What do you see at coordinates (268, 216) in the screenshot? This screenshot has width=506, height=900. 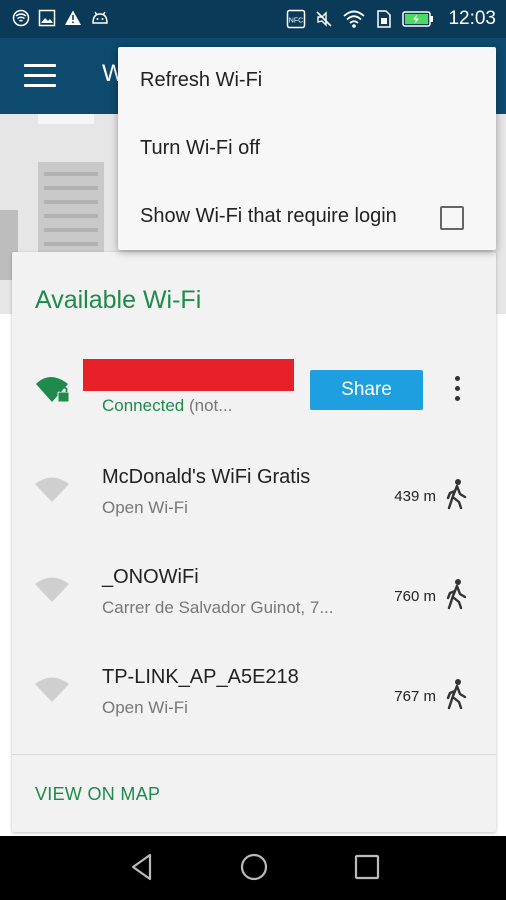 I see `menu-item-label: Show Wi-Fi that require login` at bounding box center [268, 216].